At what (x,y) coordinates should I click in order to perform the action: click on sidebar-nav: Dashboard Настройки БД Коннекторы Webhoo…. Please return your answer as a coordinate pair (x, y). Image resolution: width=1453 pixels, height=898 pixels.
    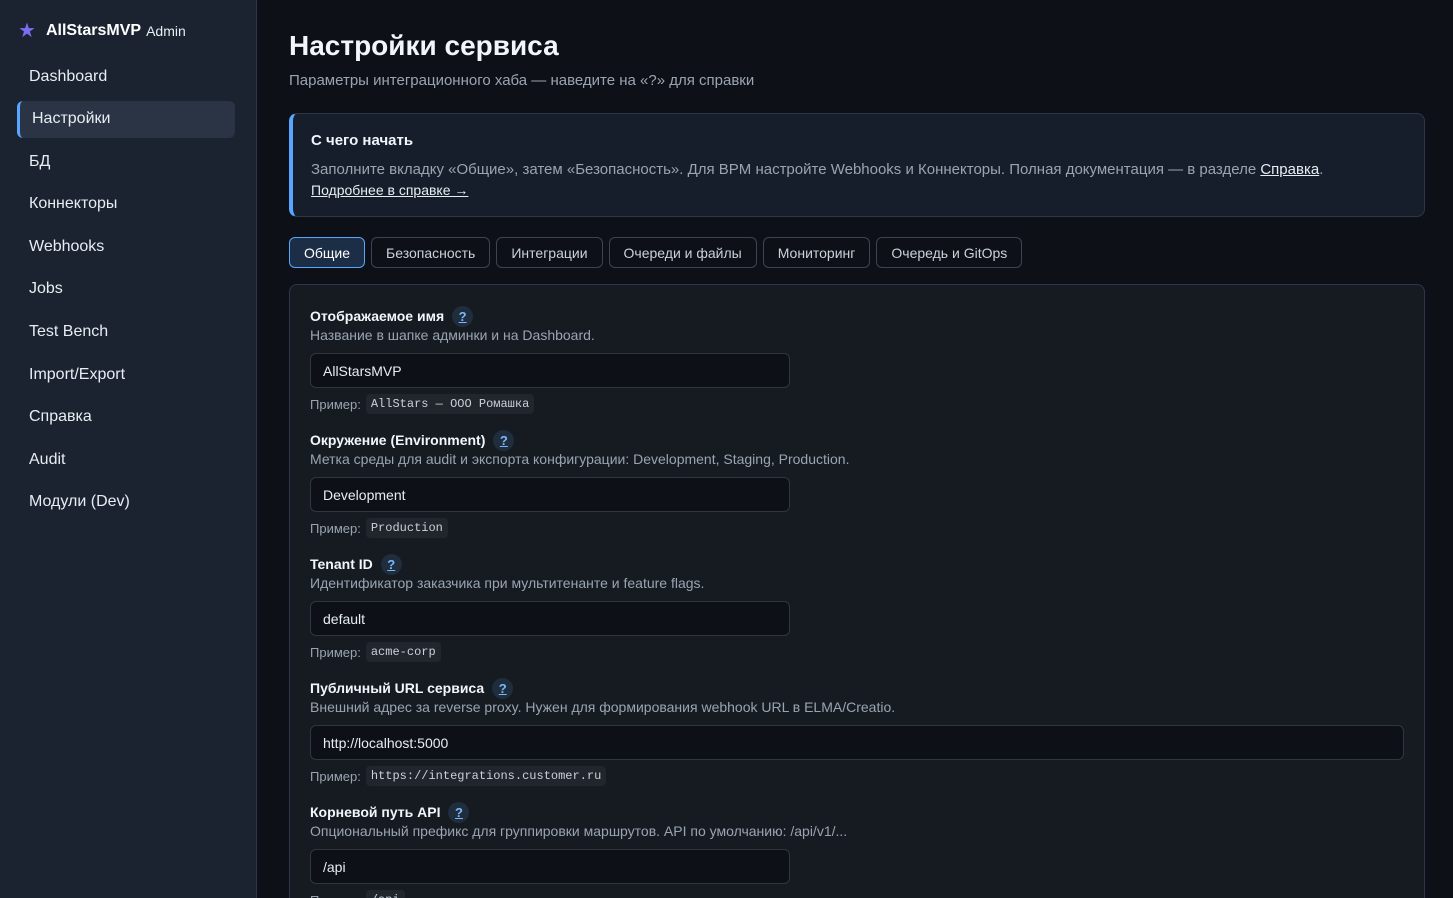
    Looking at the image, I should click on (128, 289).